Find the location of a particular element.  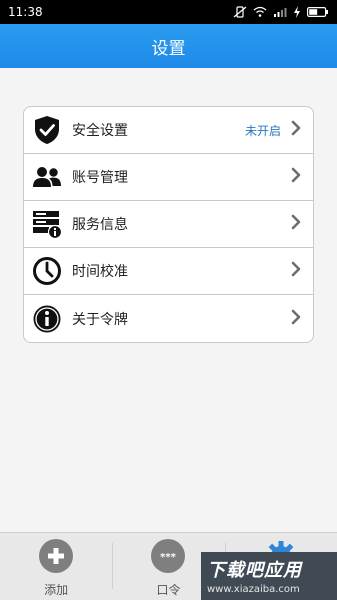

tab-label: 添加 is located at coordinates (56, 590).